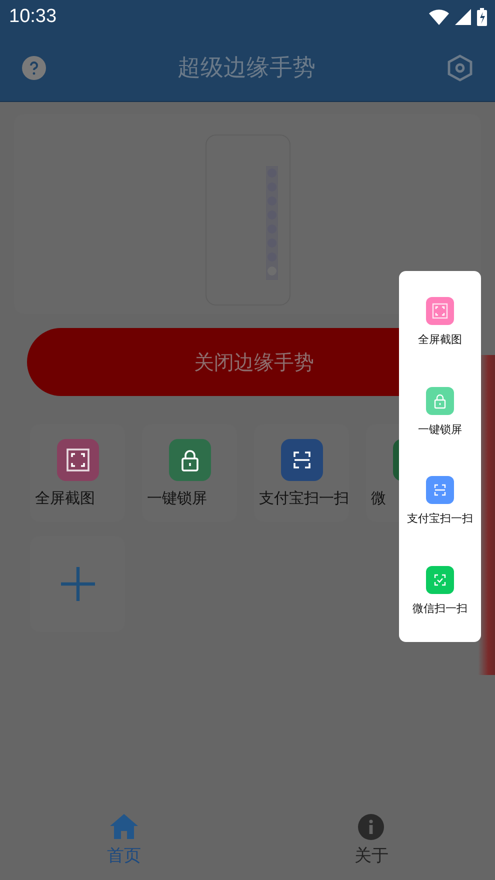  Describe the element at coordinates (482, 17) in the screenshot. I see `battery-charging-icon` at that location.